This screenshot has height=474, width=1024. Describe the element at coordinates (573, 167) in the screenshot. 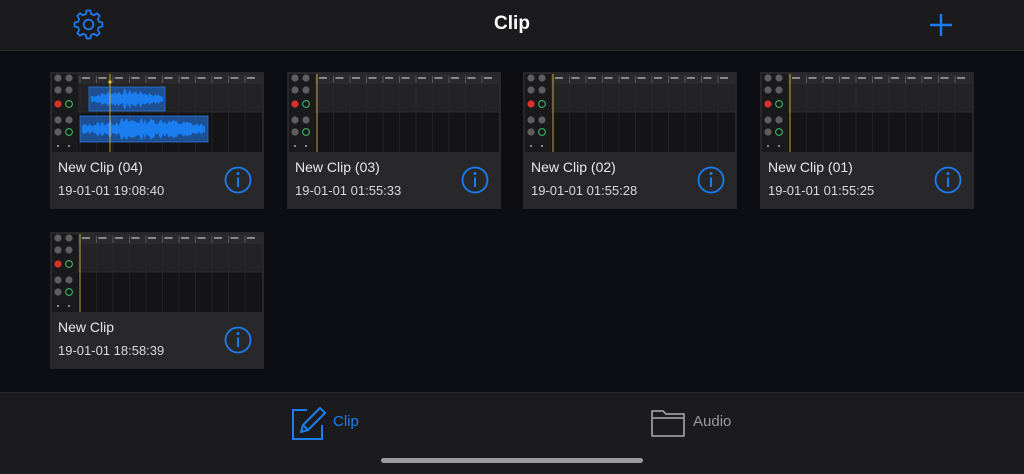

I see `clip-name: New Clip (02)` at that location.